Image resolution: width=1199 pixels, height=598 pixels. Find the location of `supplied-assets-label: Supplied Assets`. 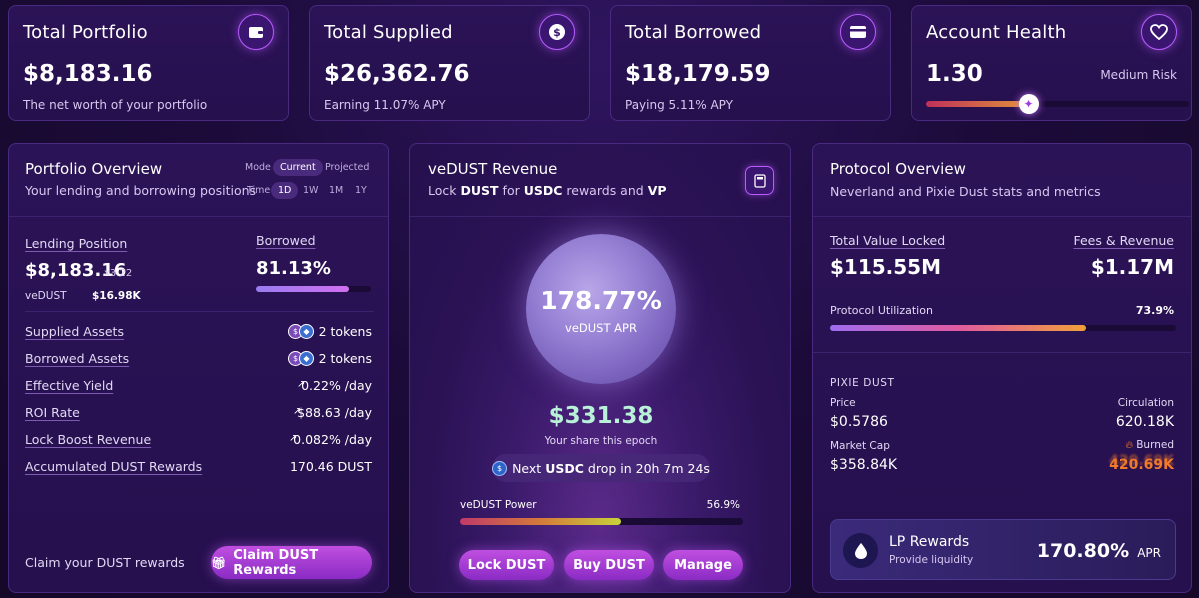

supplied-assets-label: Supplied Assets is located at coordinates (74, 331).